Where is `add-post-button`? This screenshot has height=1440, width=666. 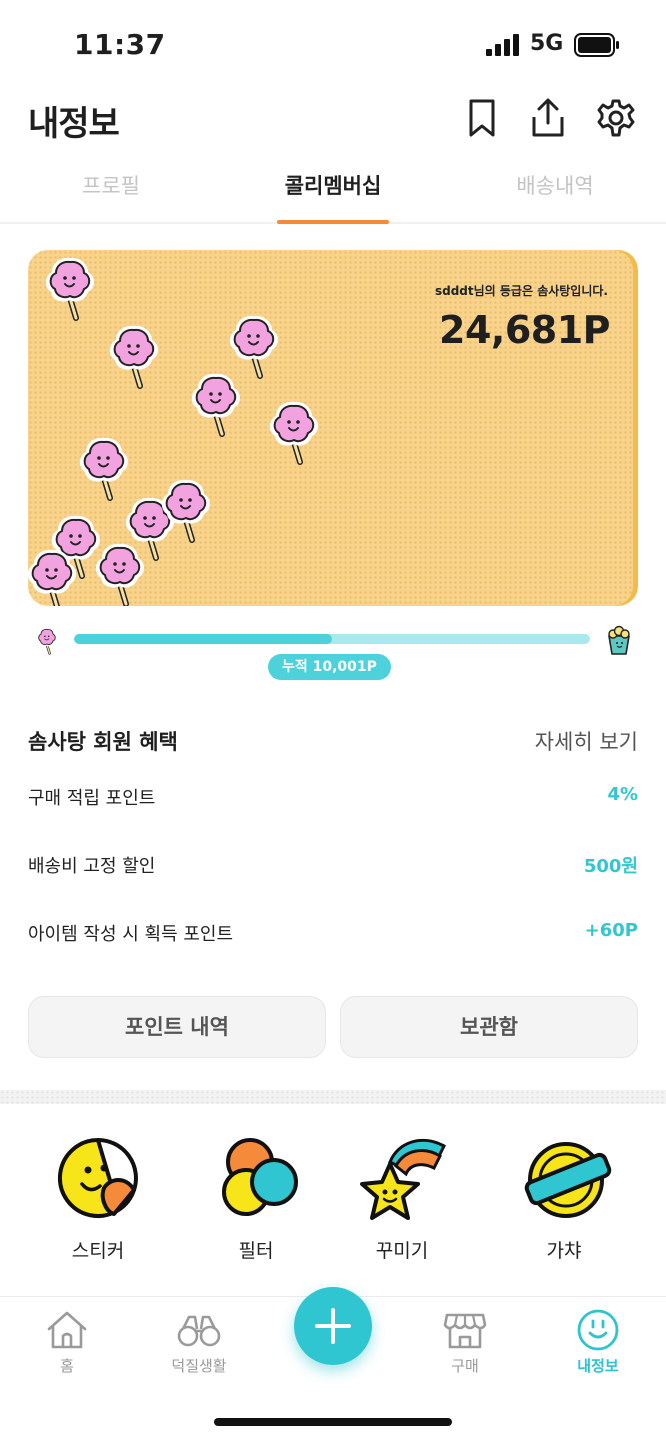 add-post-button is located at coordinates (333, 1326).